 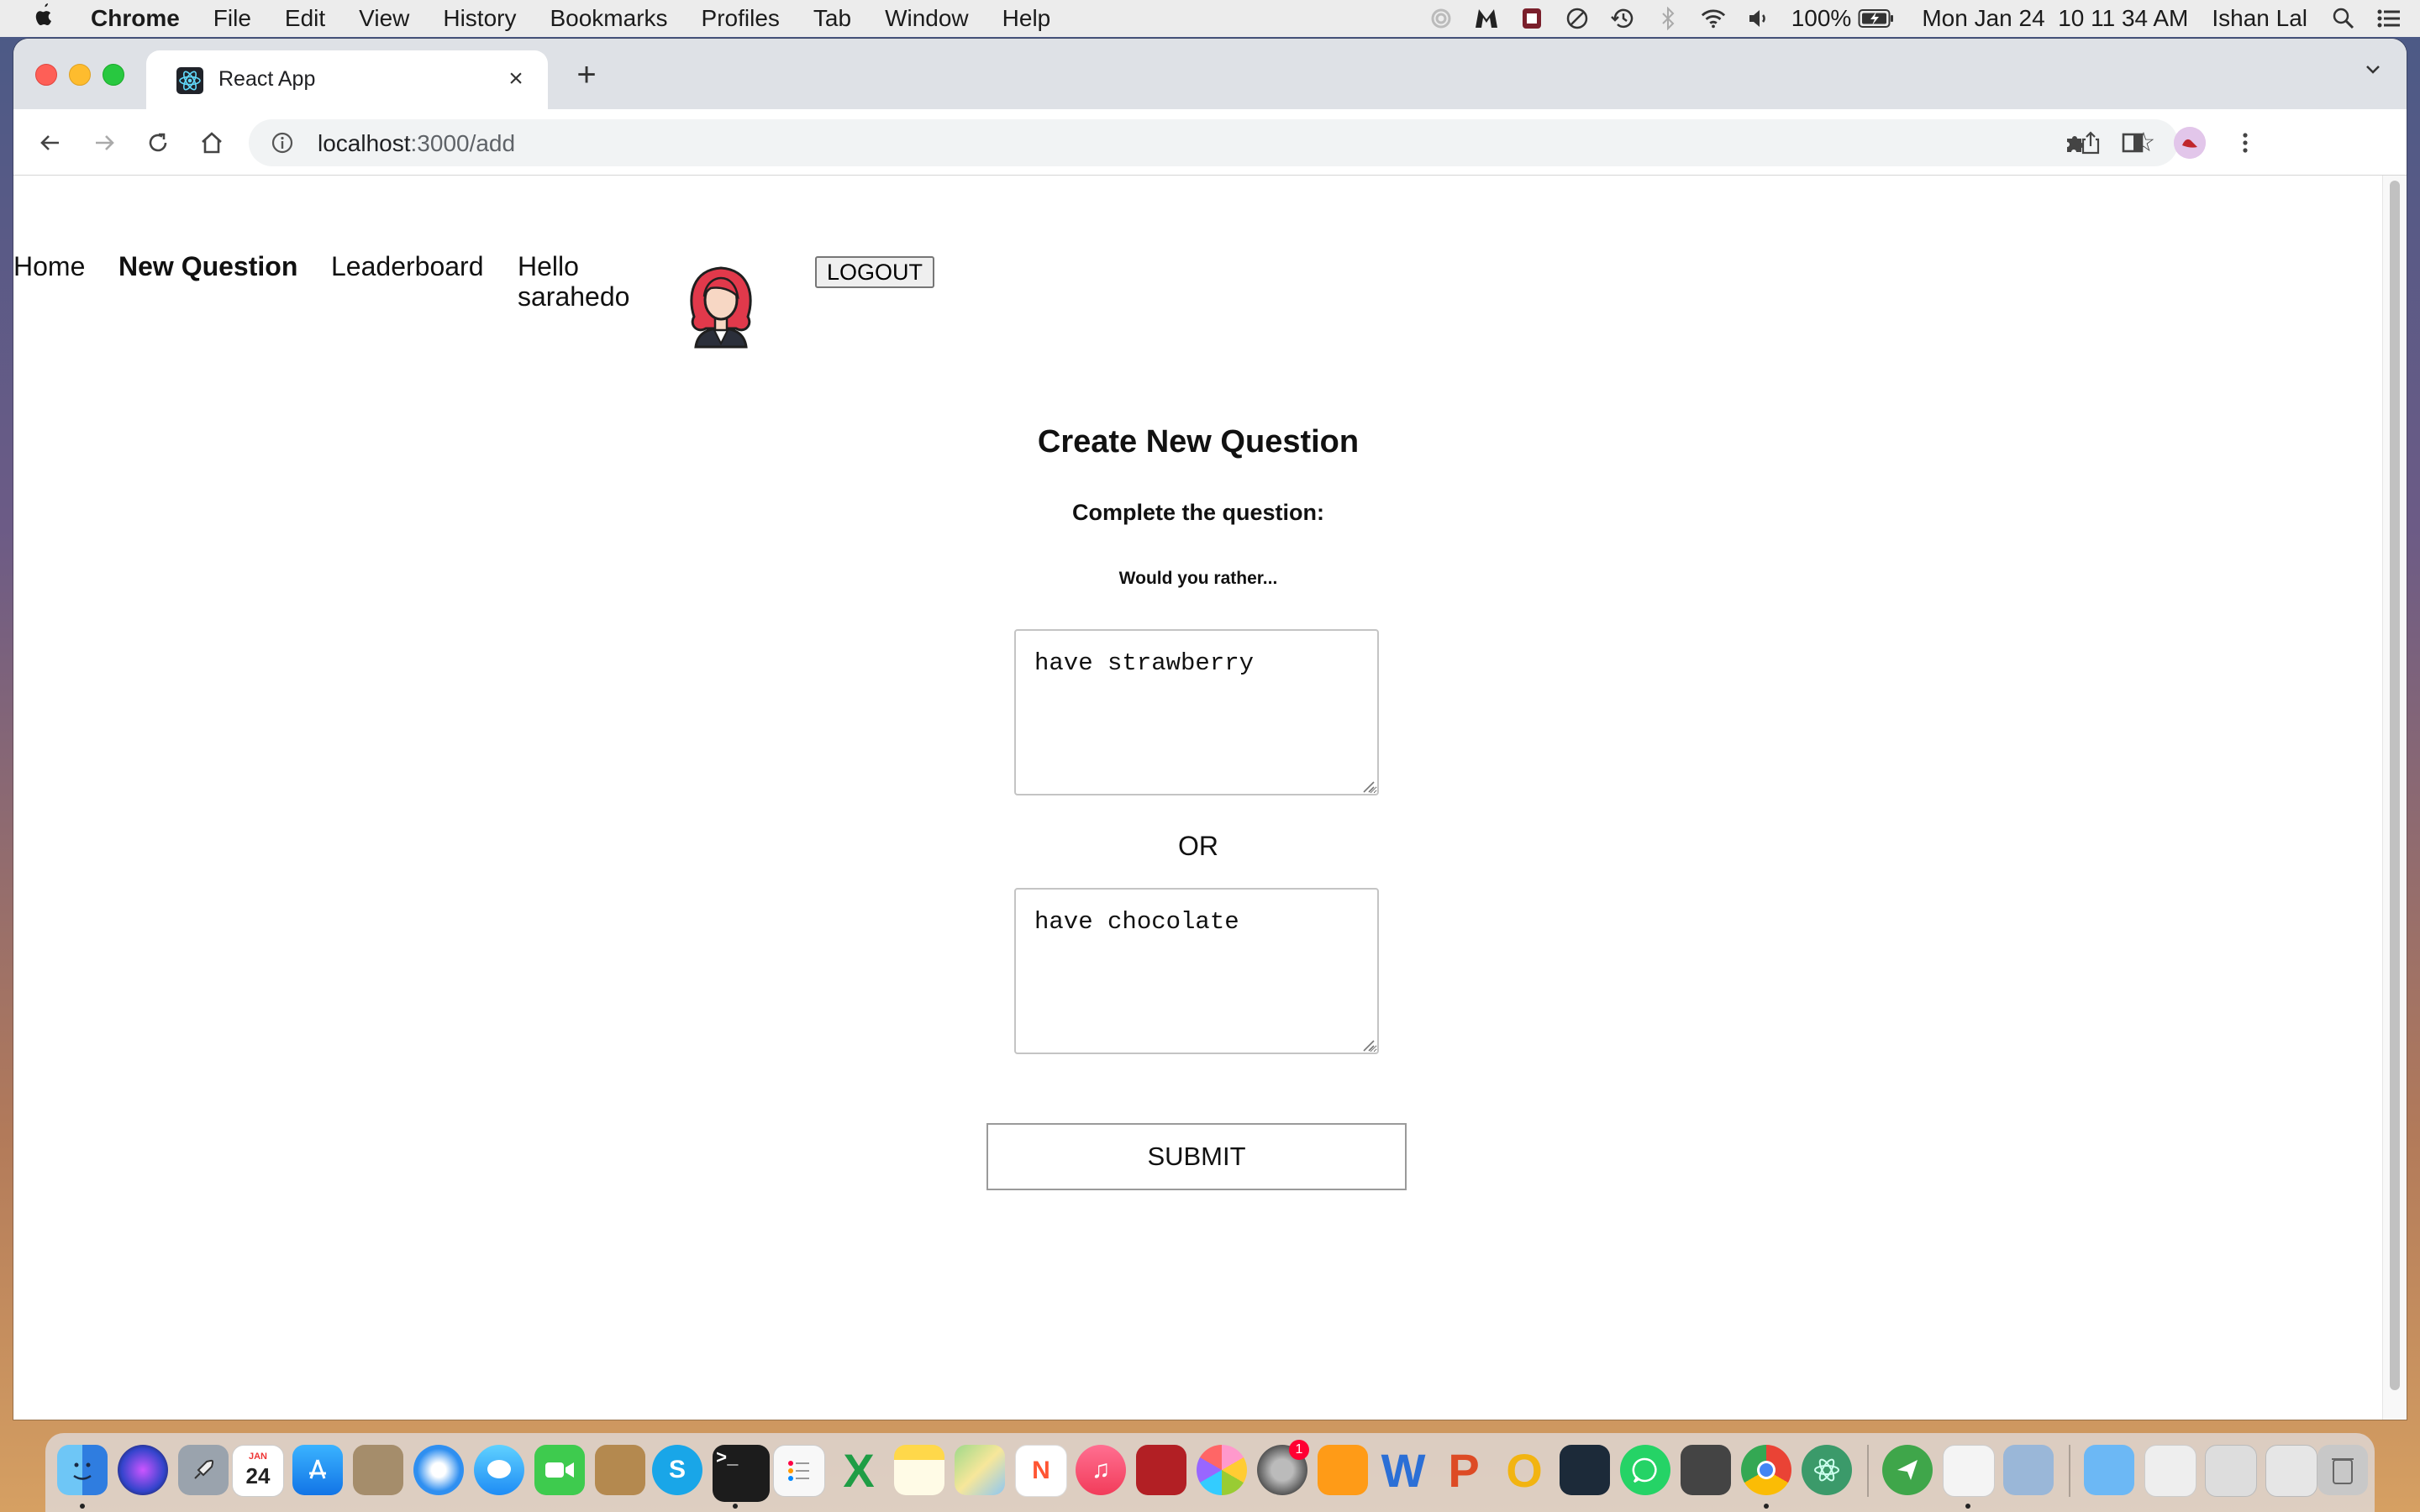 I want to click on documents-stack-icon, so click(x=2170, y=1471).